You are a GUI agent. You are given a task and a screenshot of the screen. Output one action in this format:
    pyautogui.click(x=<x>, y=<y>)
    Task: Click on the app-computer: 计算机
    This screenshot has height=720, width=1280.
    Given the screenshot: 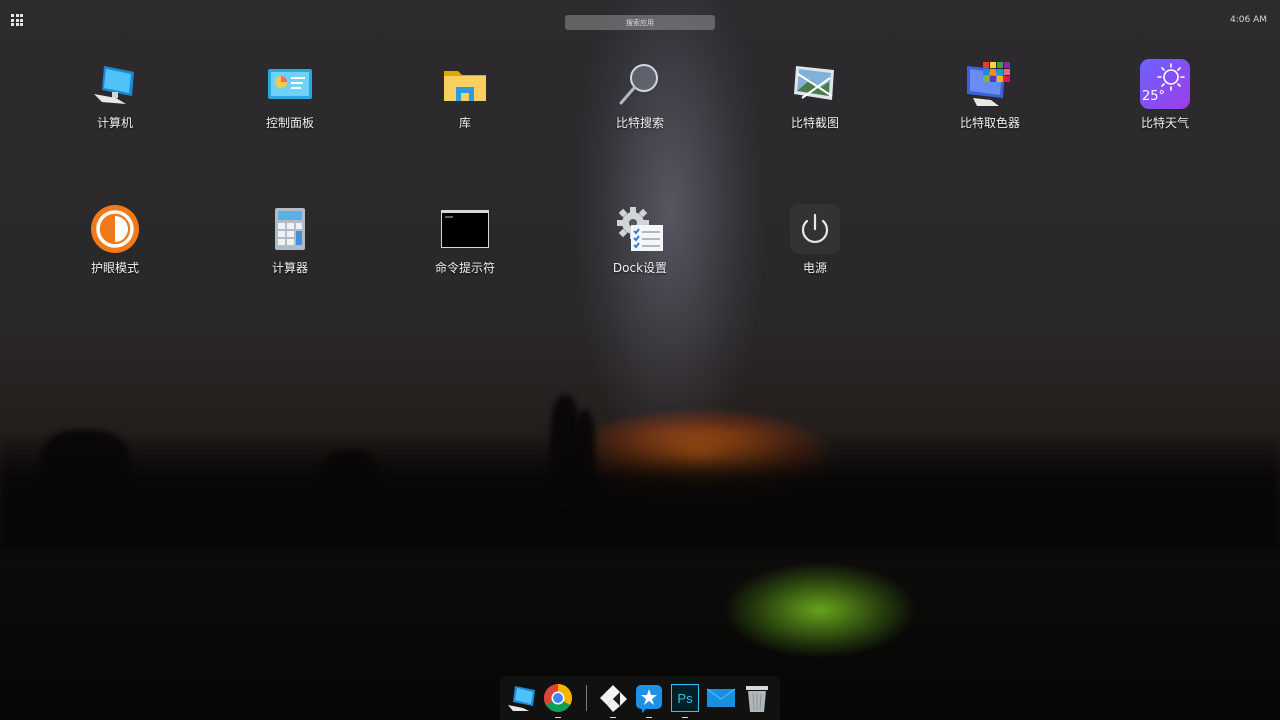 What is the action you would take?
    pyautogui.click(x=115, y=102)
    